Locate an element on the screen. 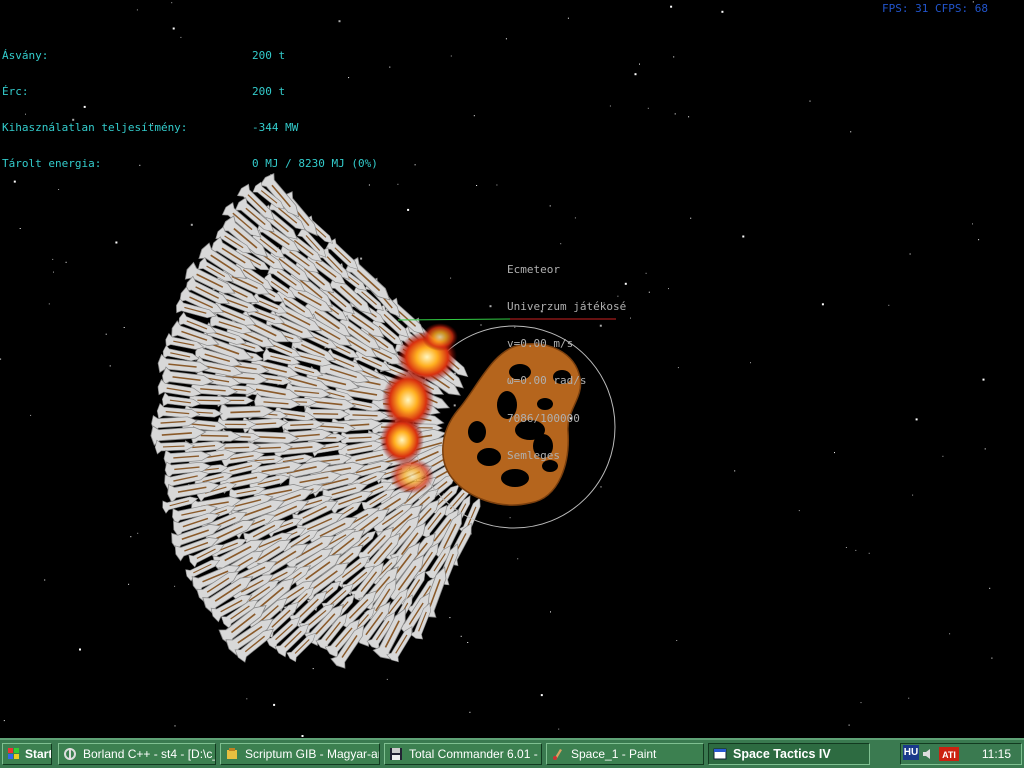 Image resolution: width=1024 pixels, height=768 pixels. start-button: Start is located at coordinates (27, 754).